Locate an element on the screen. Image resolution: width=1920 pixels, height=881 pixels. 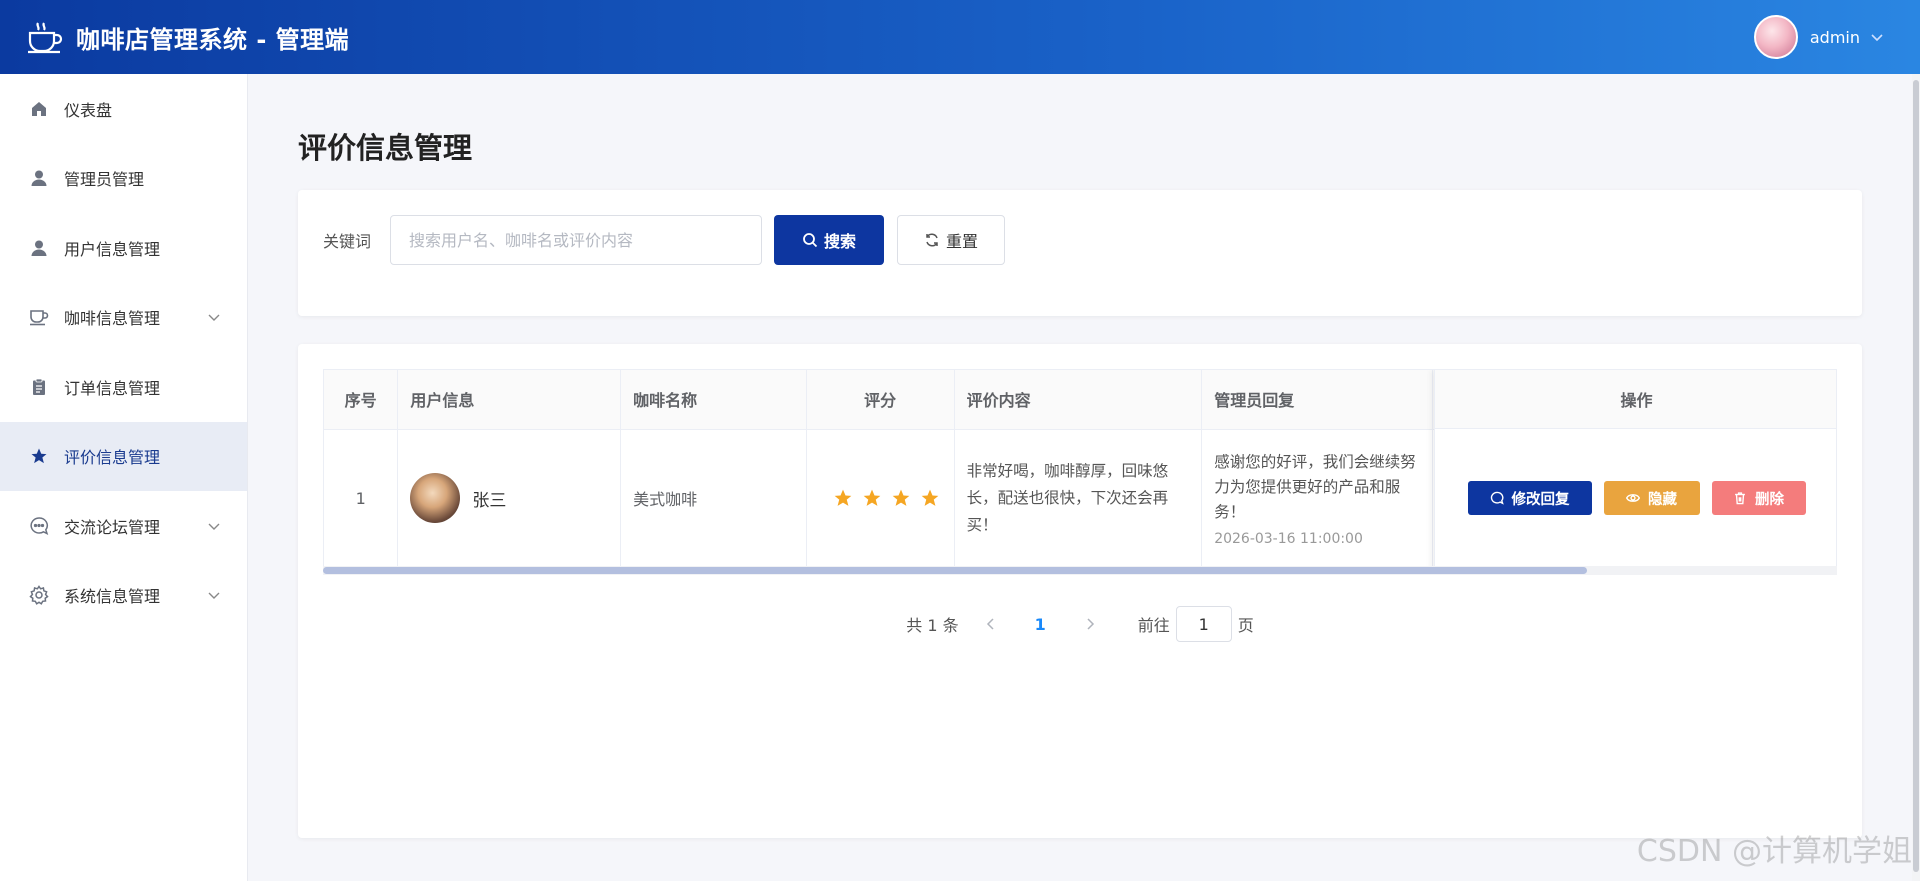
clipboard-icon is located at coordinates (39, 387).